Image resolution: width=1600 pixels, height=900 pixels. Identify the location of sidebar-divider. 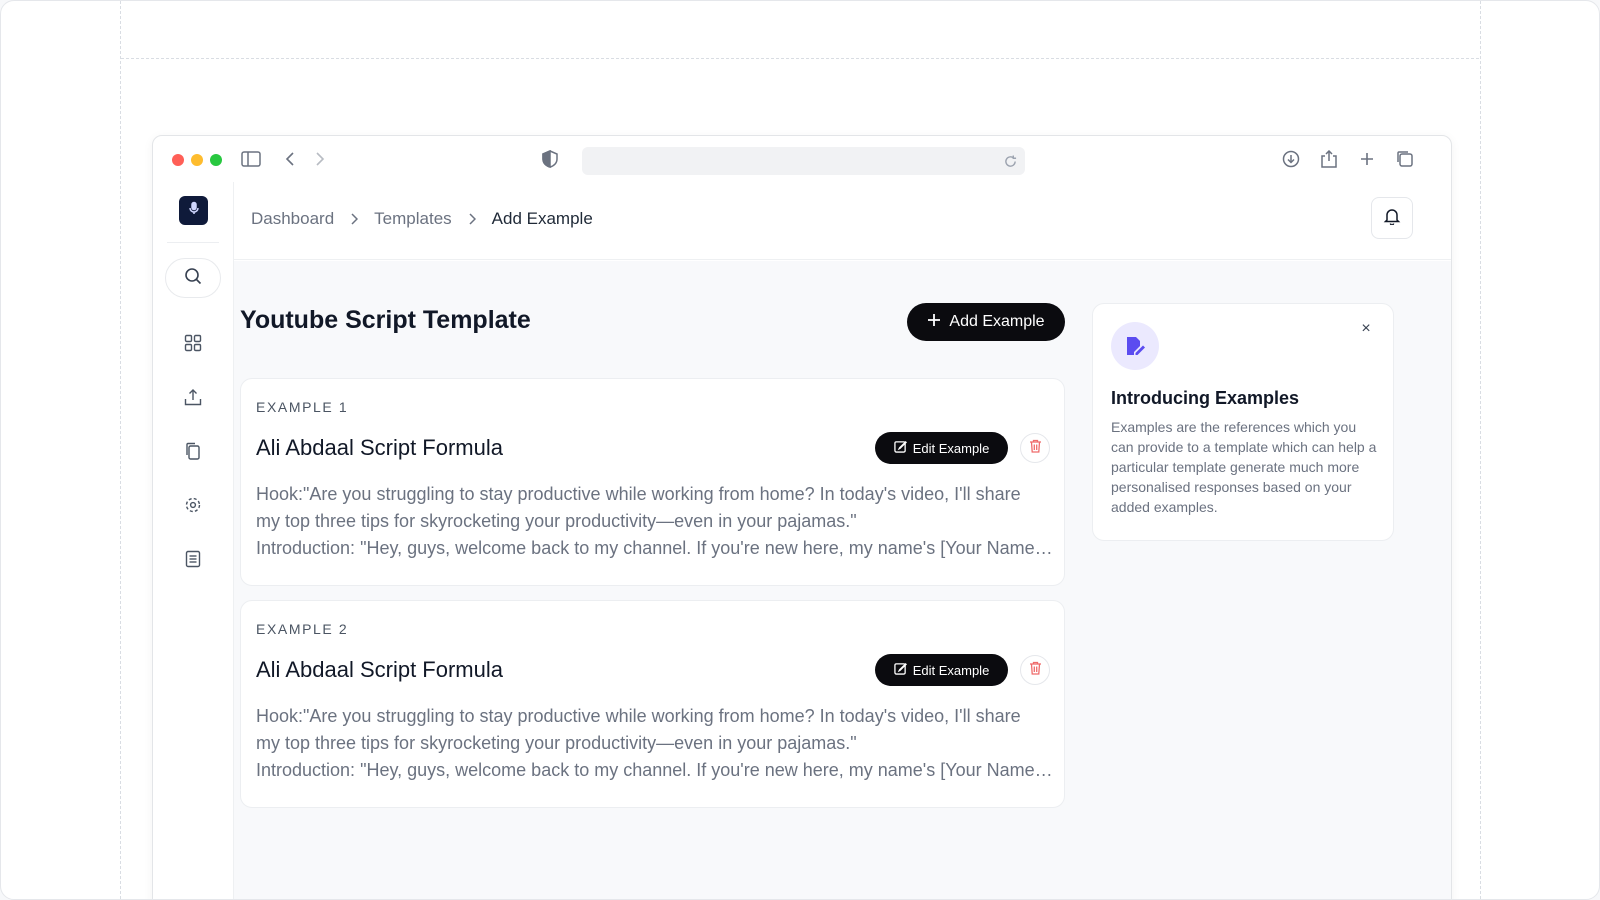
(193, 242).